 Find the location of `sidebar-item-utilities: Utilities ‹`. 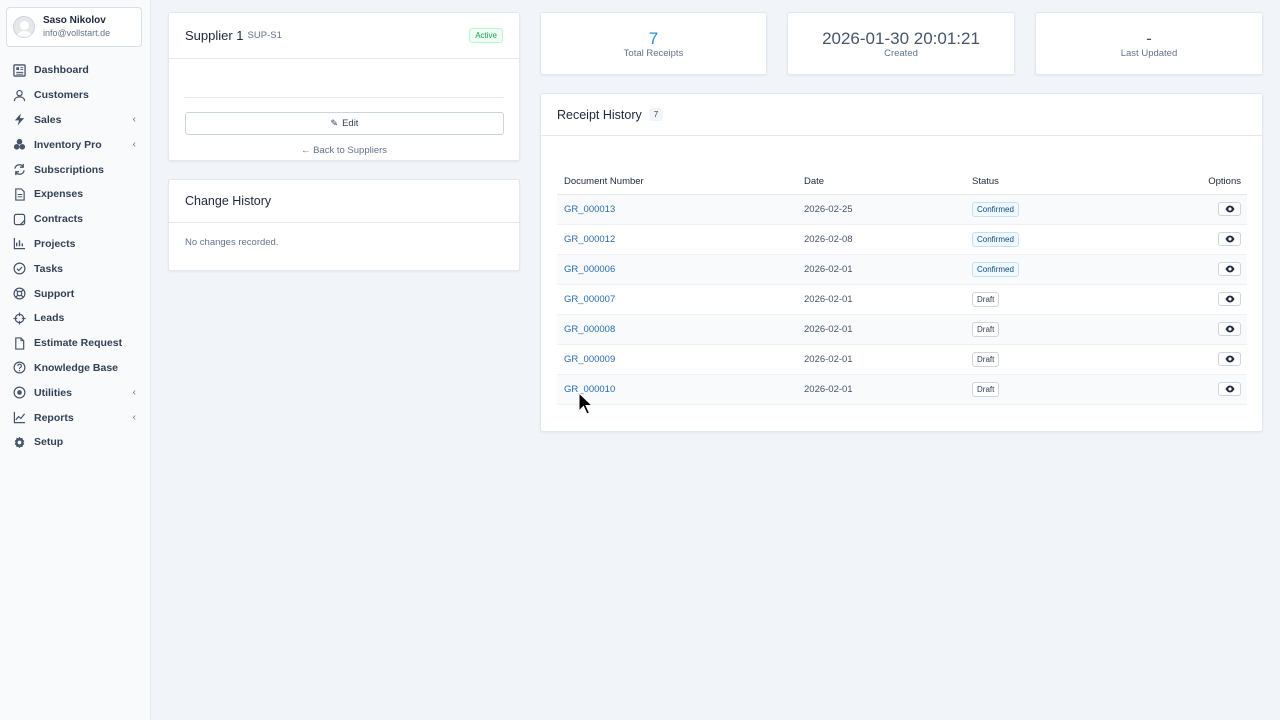

sidebar-item-utilities: Utilities ‹ is located at coordinates (75, 392).